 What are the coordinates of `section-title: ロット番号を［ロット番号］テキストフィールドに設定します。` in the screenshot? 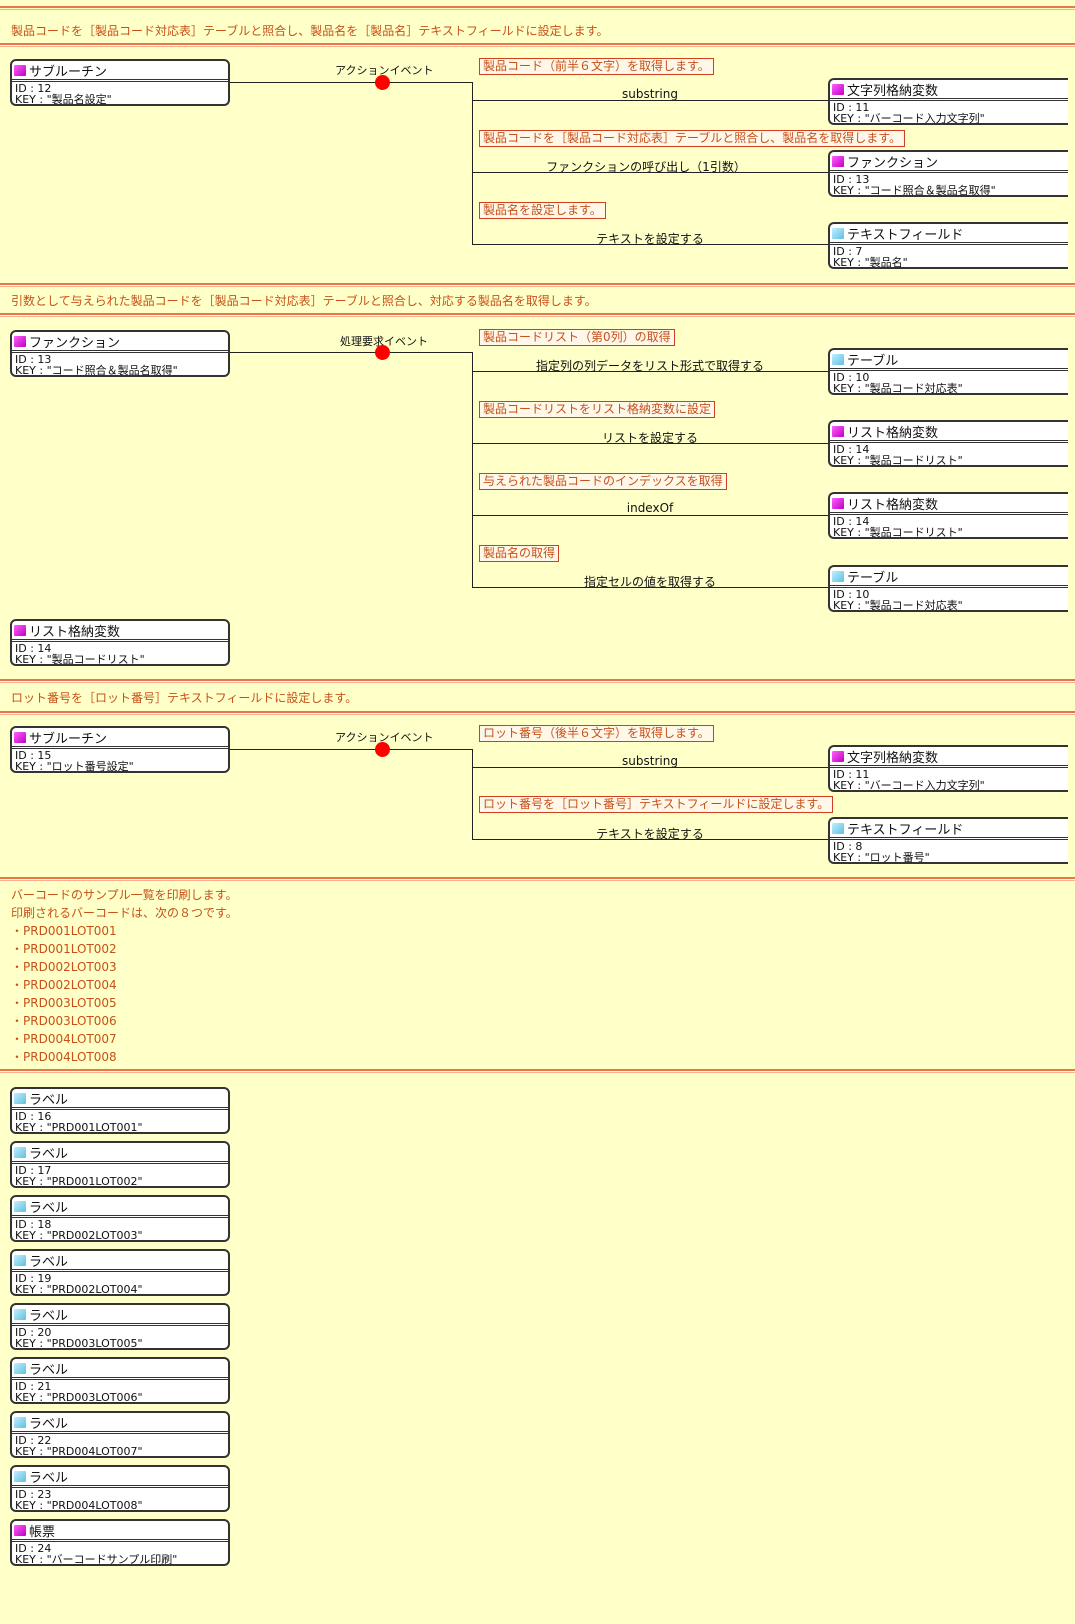 It's located at (184, 698).